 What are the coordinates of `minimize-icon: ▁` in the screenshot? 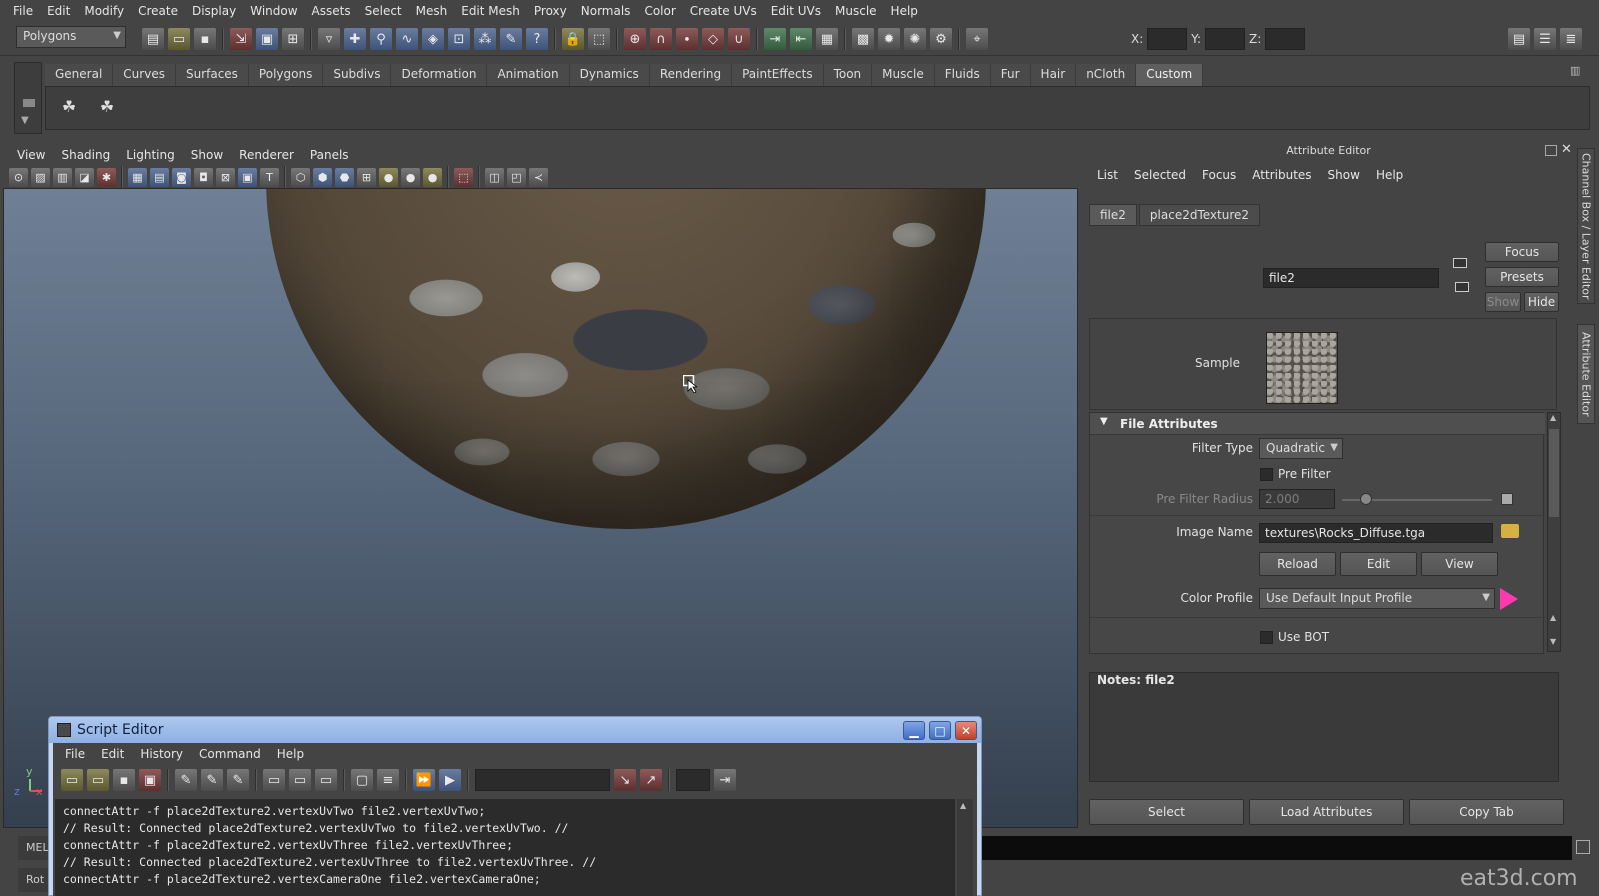 It's located at (914, 730).